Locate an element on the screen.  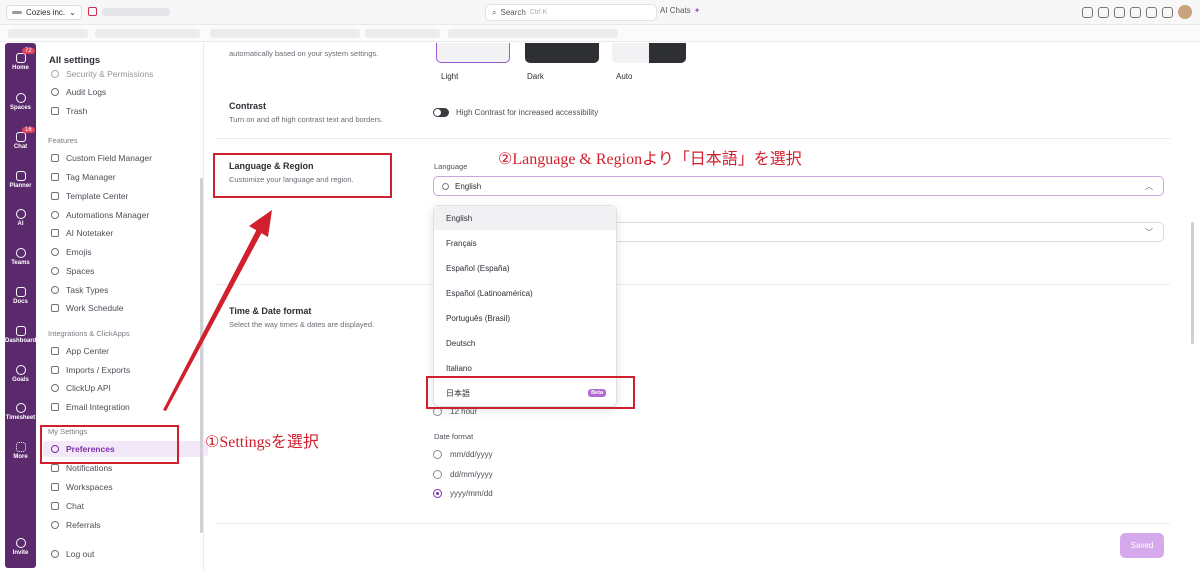
annotation-arrow is located at coordinates (217, 310).